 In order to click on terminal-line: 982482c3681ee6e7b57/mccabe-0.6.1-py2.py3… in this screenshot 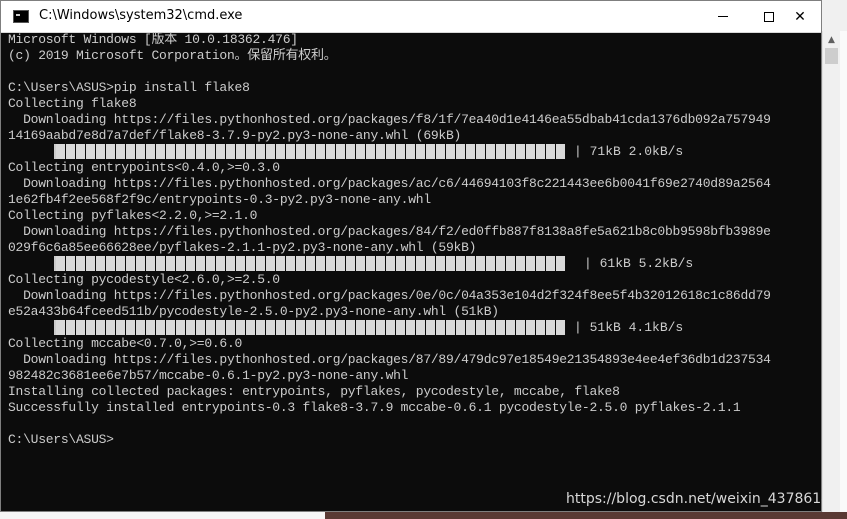, I will do `click(208, 375)`.